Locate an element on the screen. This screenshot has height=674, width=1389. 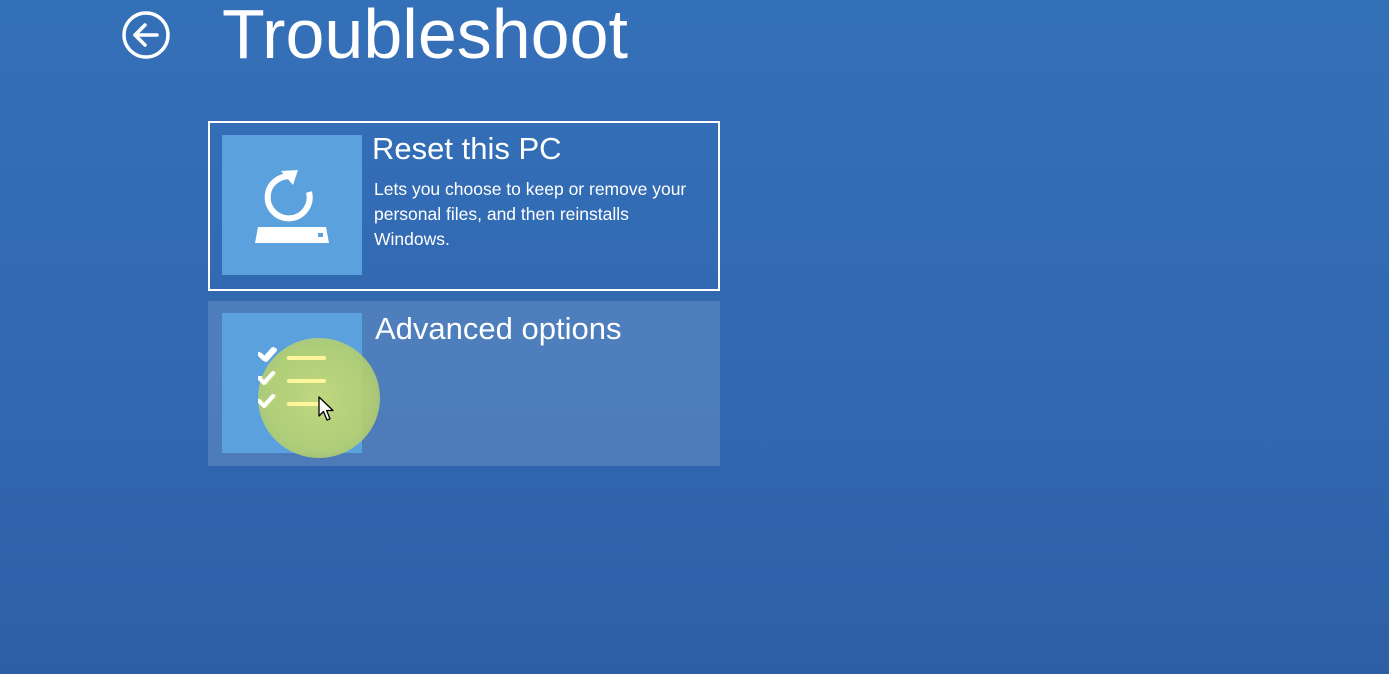
option-title: Advanced options is located at coordinates (498, 328).